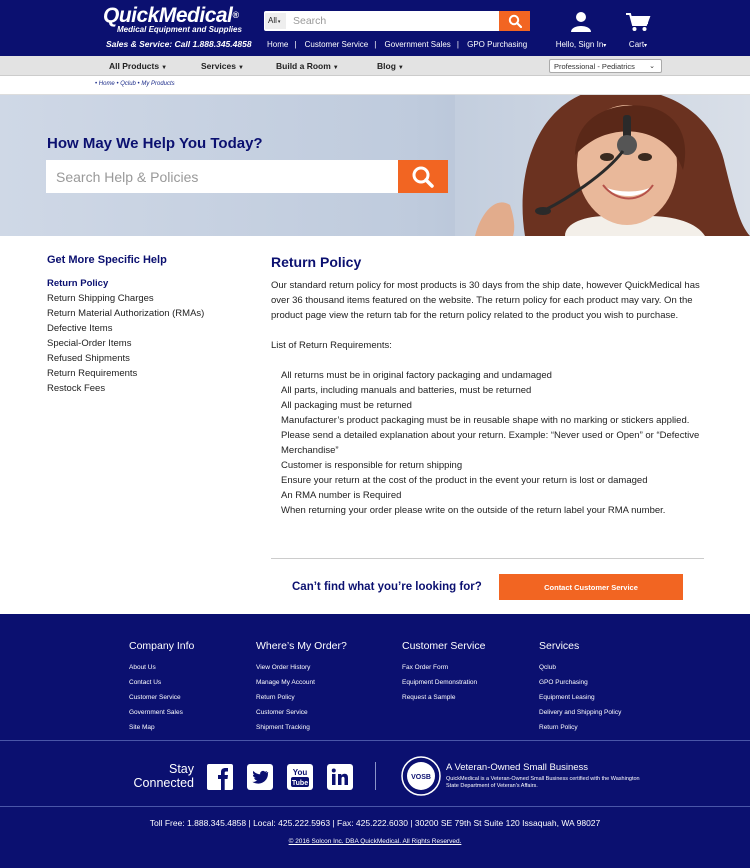  Describe the element at coordinates (301, 646) in the screenshot. I see `footer-col-title: Where’s My Order?` at that location.